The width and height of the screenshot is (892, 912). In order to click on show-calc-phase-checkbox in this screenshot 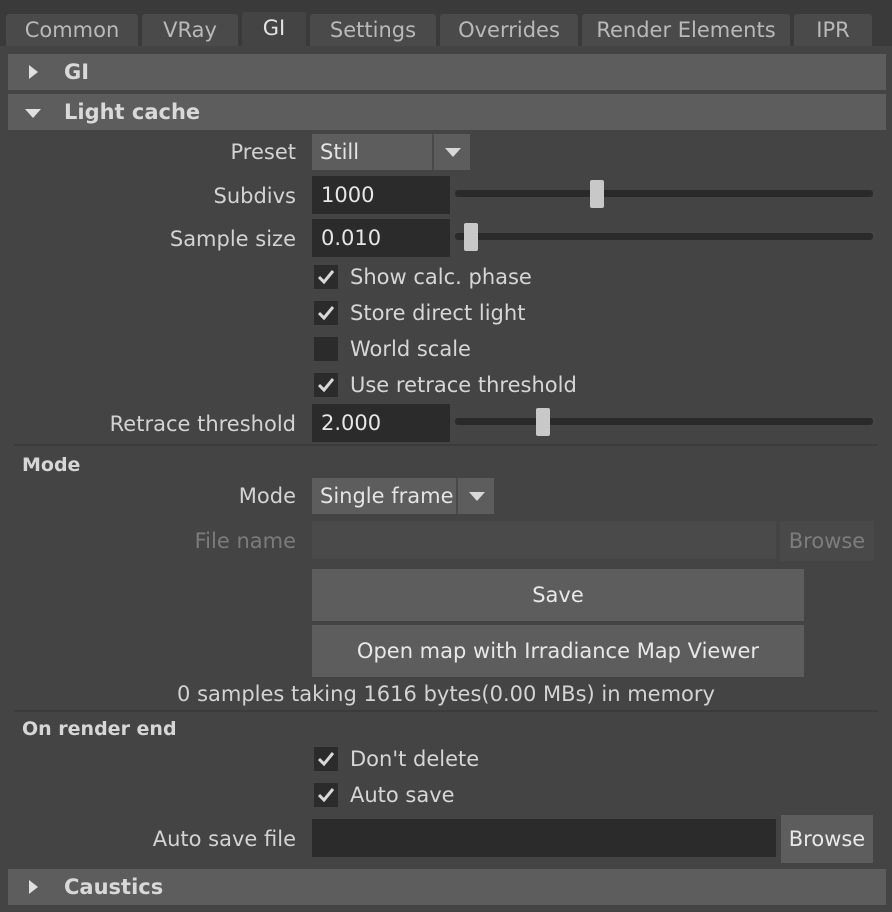, I will do `click(326, 277)`.